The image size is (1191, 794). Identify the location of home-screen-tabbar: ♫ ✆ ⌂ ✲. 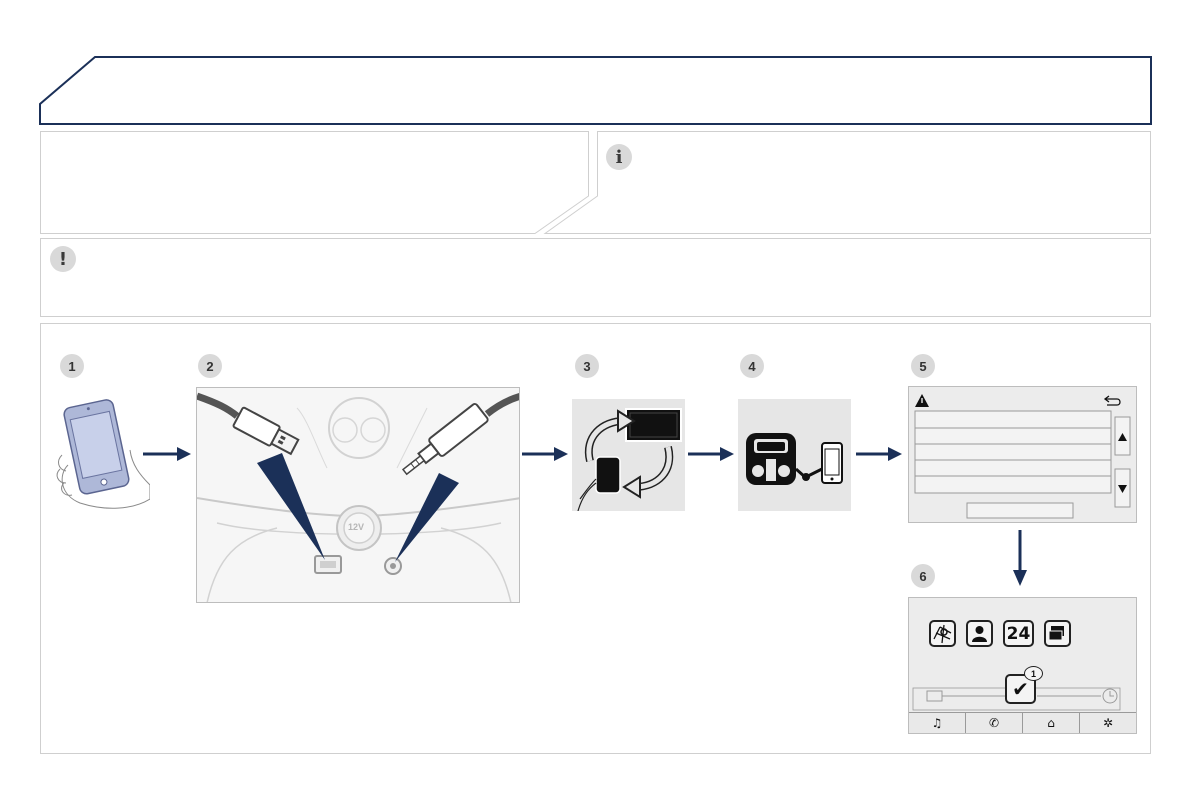
(1022, 722).